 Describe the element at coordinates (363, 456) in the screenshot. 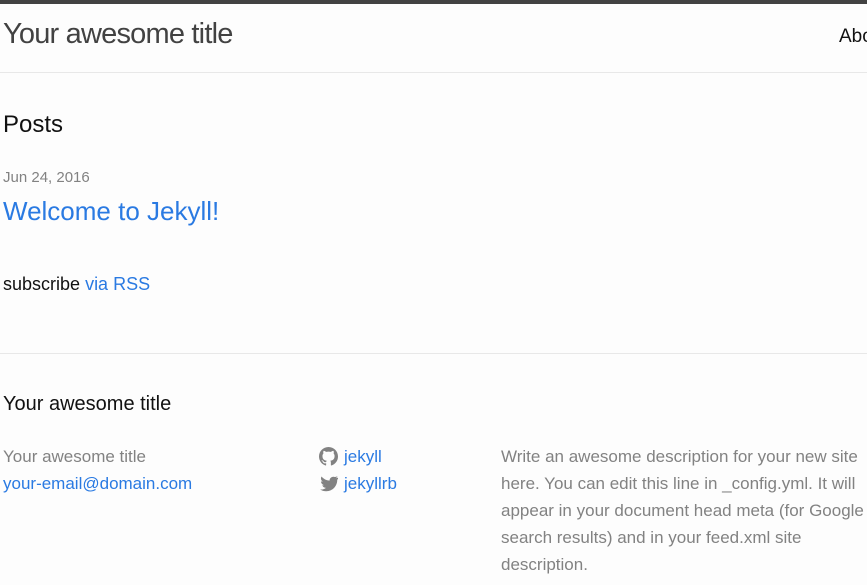

I see `github-link: jekyll` at that location.